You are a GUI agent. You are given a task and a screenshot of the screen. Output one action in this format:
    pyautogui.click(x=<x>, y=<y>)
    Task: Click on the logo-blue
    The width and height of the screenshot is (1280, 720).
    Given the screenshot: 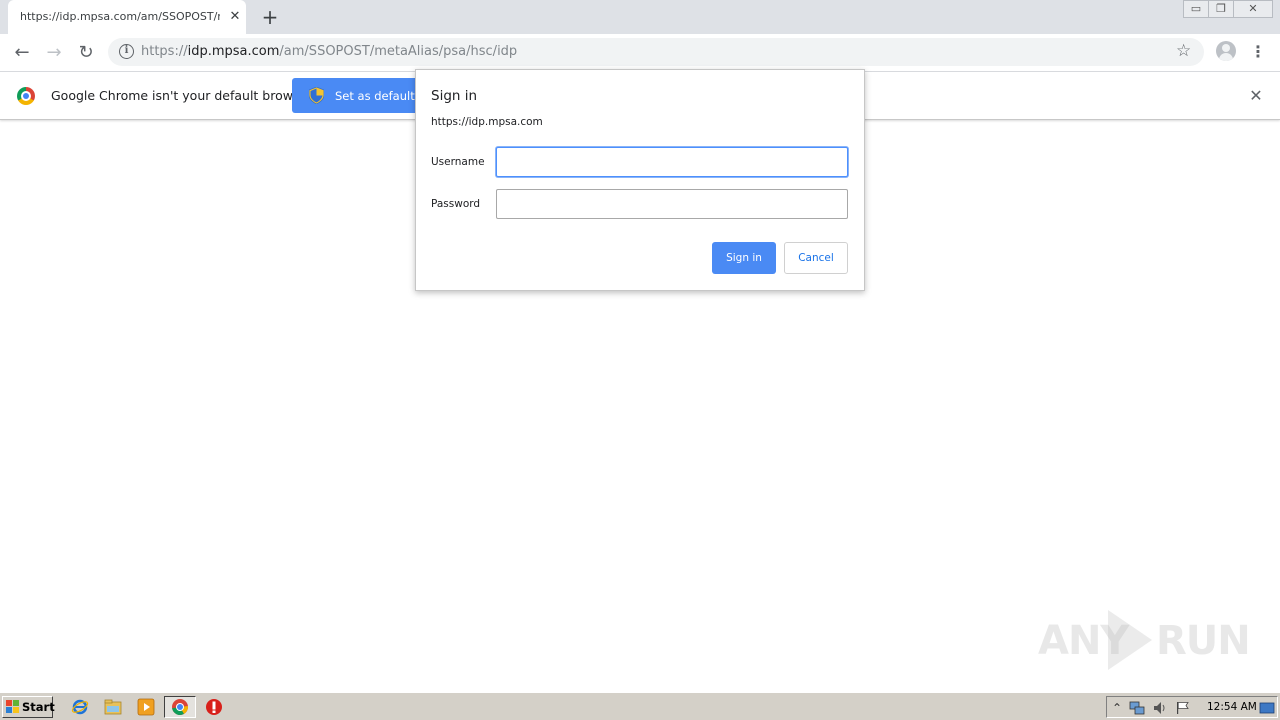 What is the action you would take?
    pyautogui.click(x=9, y=710)
    